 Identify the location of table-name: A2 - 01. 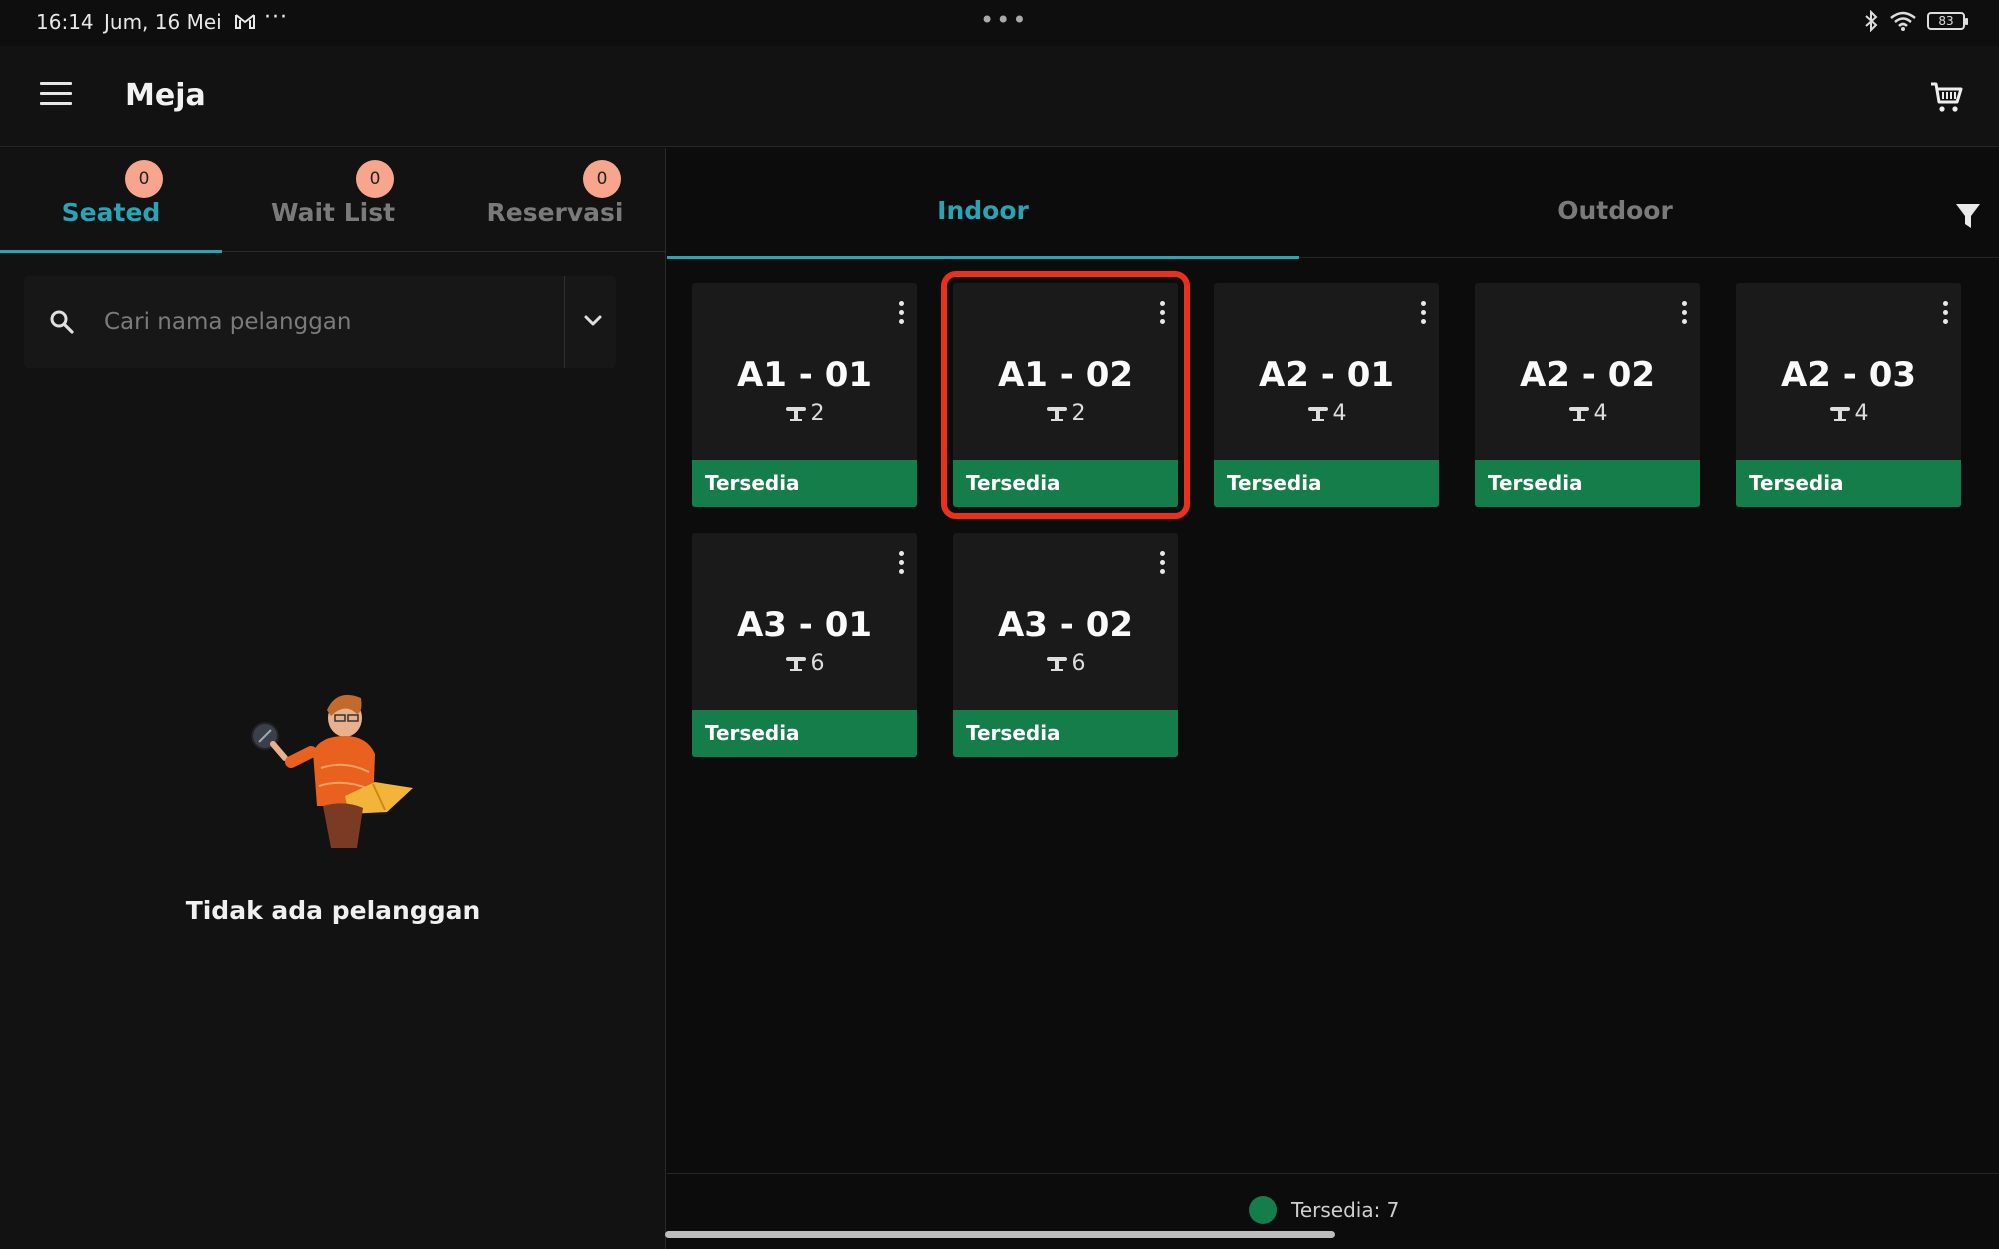
(1326, 375).